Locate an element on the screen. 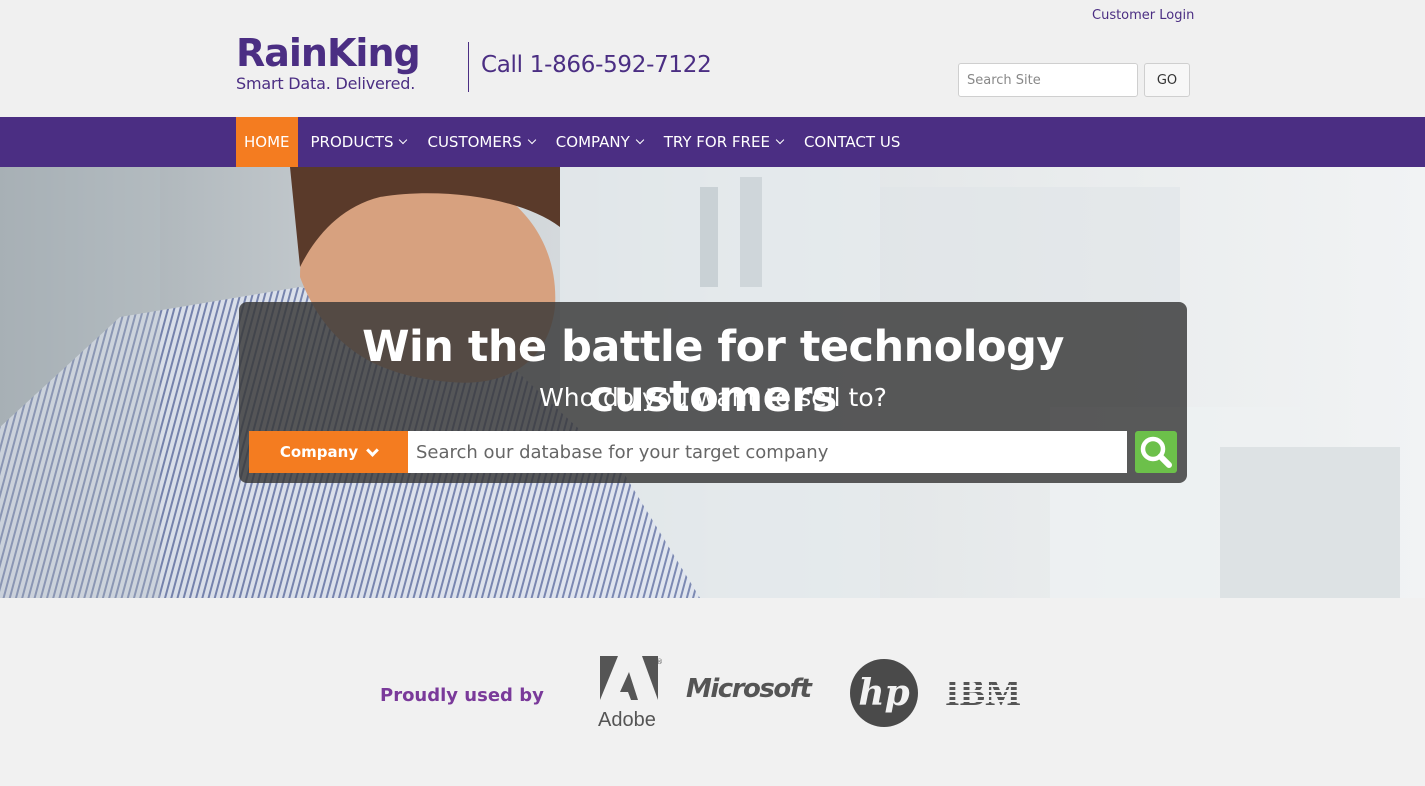  nav-item-label: CUSTOMERS is located at coordinates (474, 142).